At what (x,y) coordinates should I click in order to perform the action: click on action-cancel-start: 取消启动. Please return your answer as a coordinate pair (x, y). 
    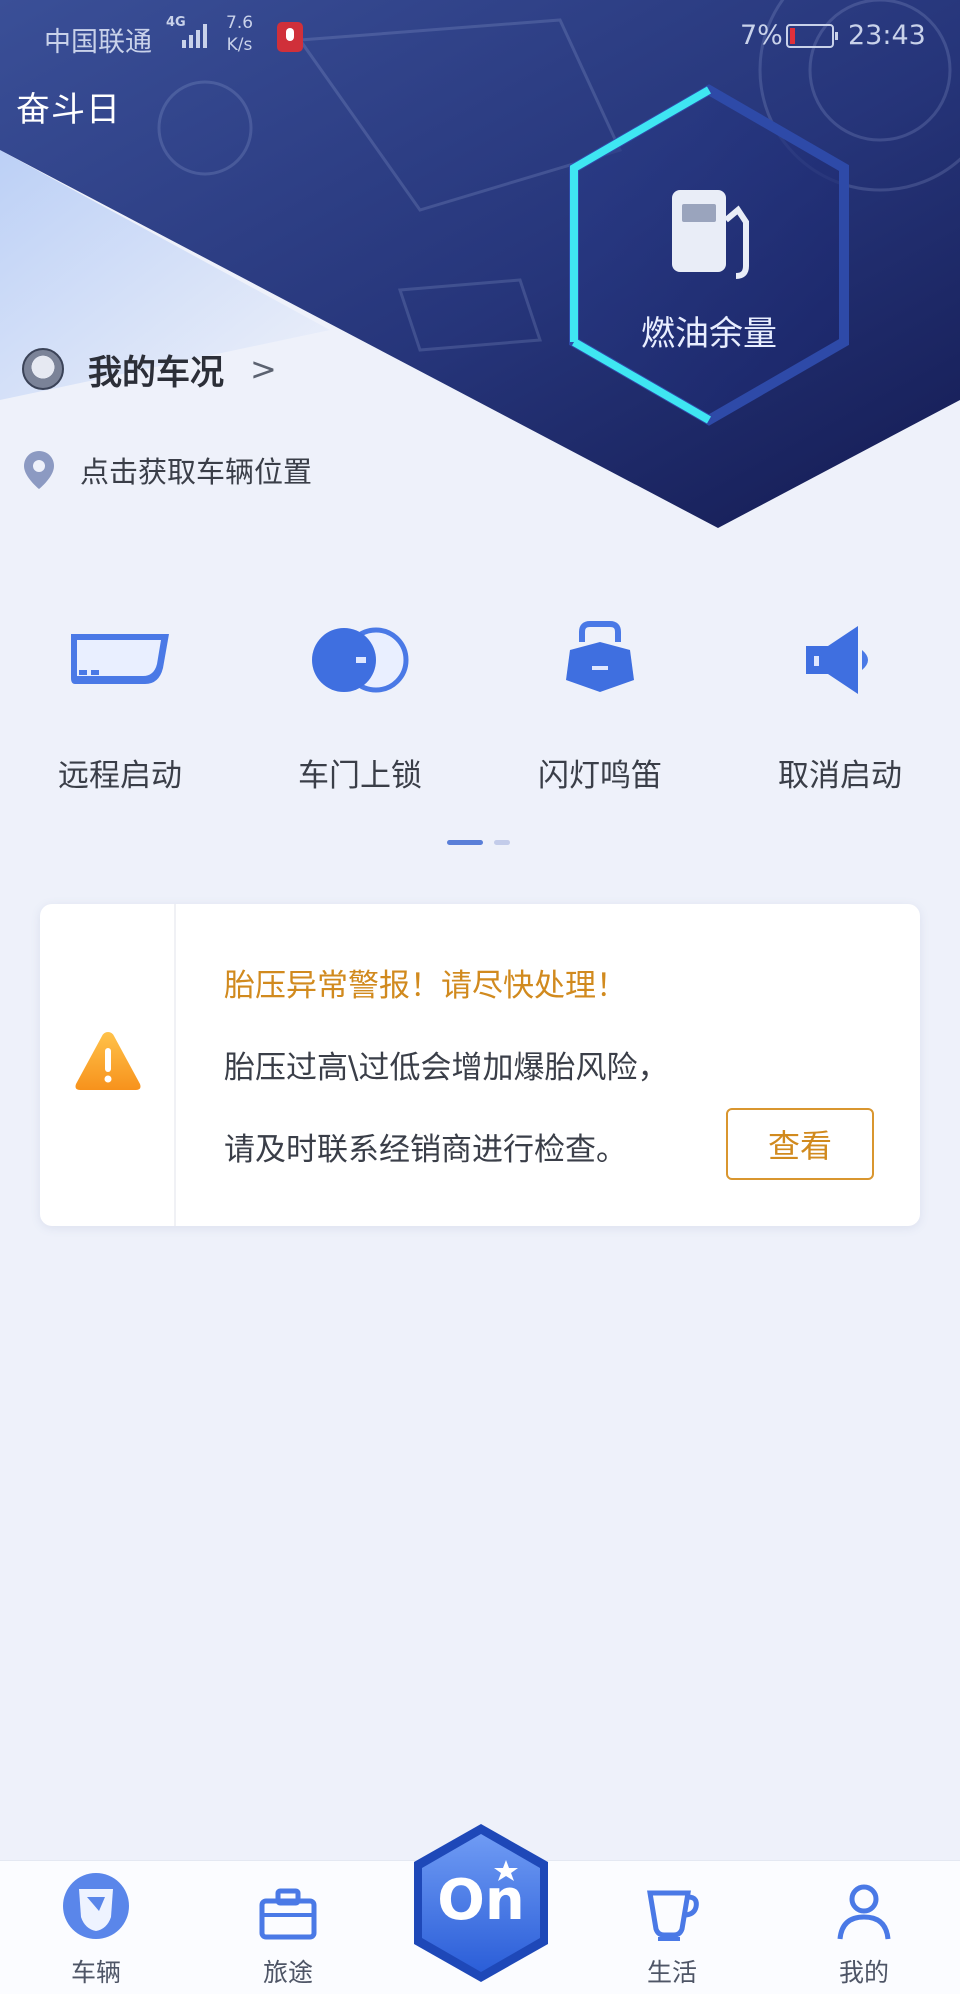
    Looking at the image, I should click on (840, 705).